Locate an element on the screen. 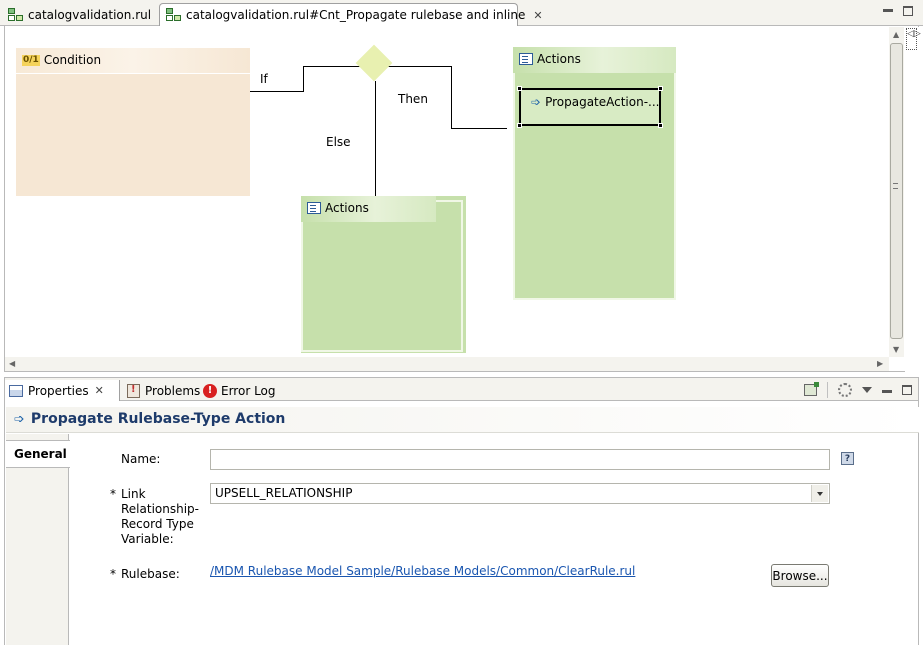 Image resolution: width=923 pixels, height=645 pixels. else-label: Else is located at coordinates (338, 142).